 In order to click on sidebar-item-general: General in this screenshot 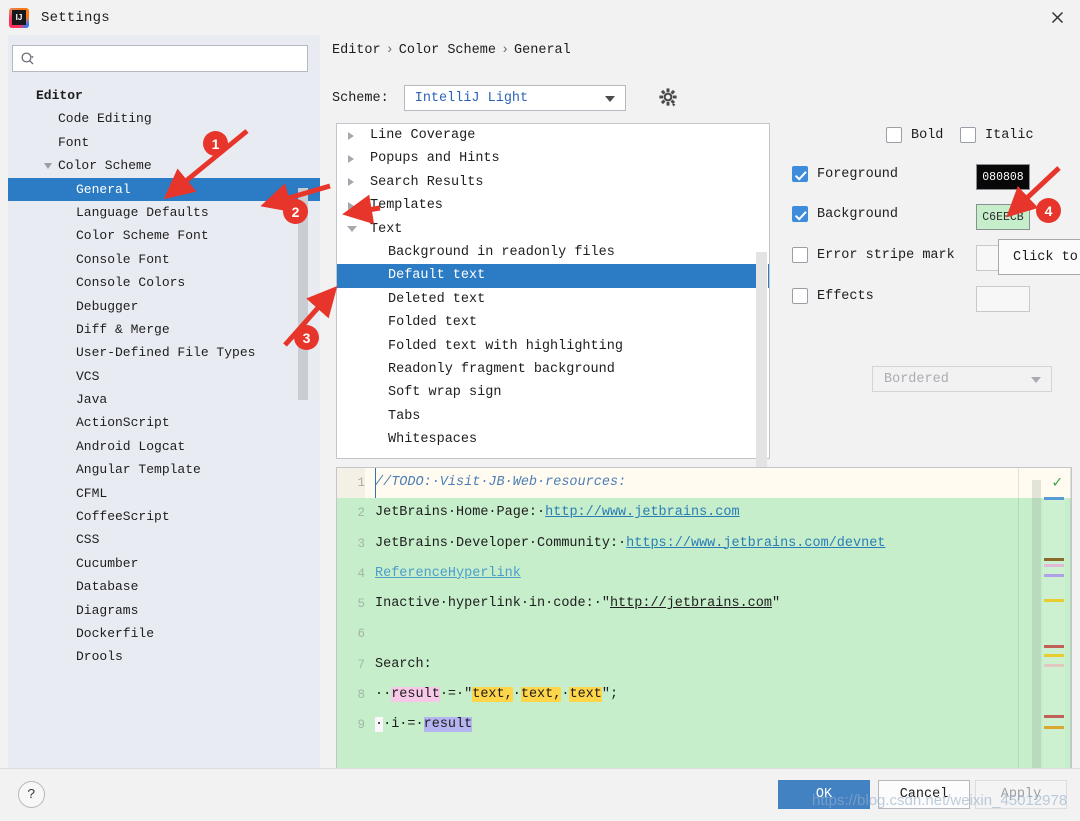, I will do `click(164, 189)`.